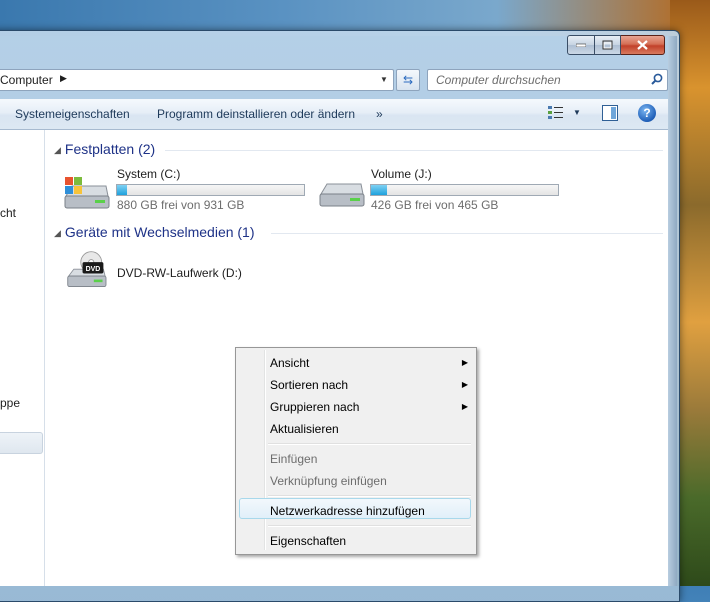 This screenshot has height=602, width=710. What do you see at coordinates (672, 311) in the screenshot?
I see `window-right-border` at bounding box center [672, 311].